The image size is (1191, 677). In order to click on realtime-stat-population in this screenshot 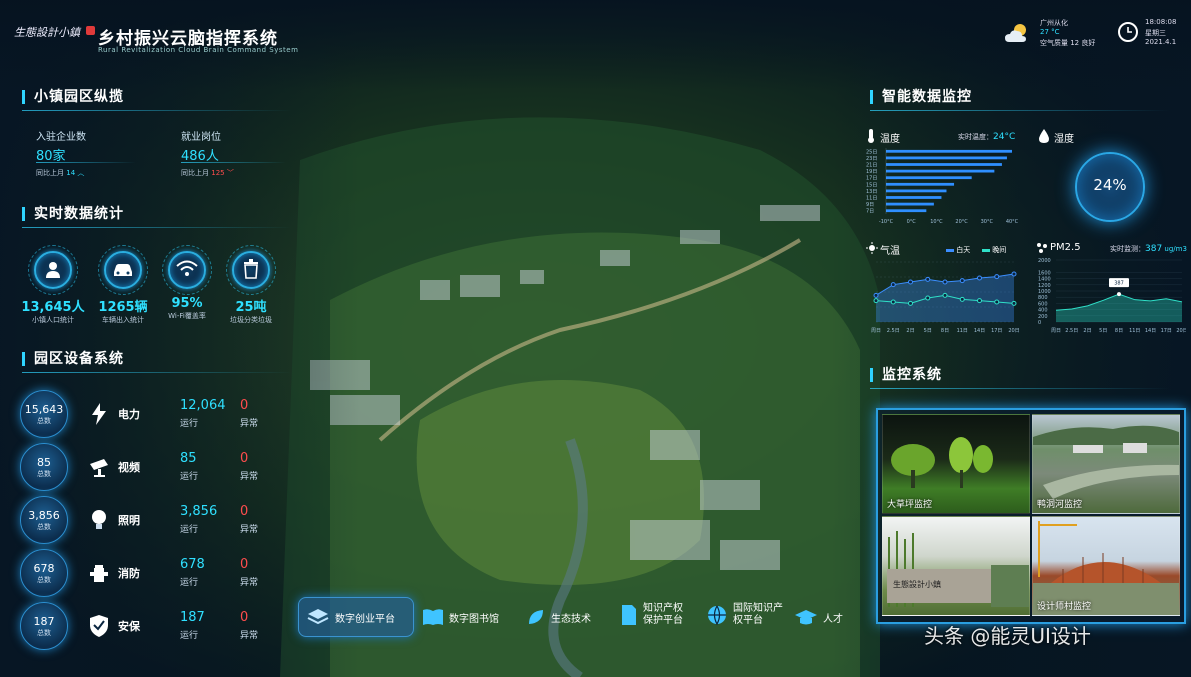, I will do `click(53, 270)`.